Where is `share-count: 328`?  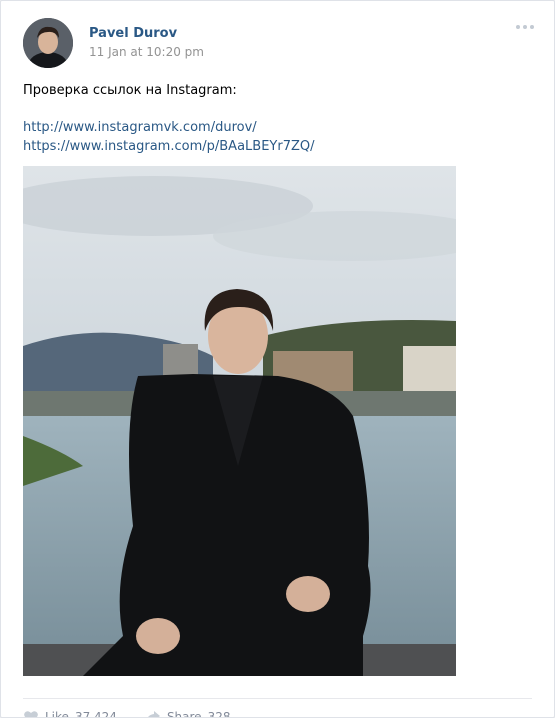 share-count: 328 is located at coordinates (219, 714).